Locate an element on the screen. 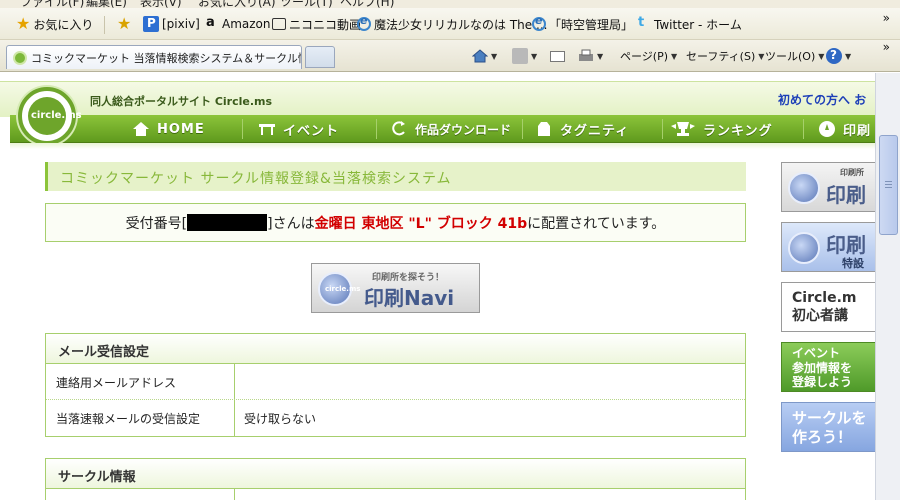 Image resolution: width=900 pixels, height=500 pixels. nav-home: HOME is located at coordinates (168, 129).